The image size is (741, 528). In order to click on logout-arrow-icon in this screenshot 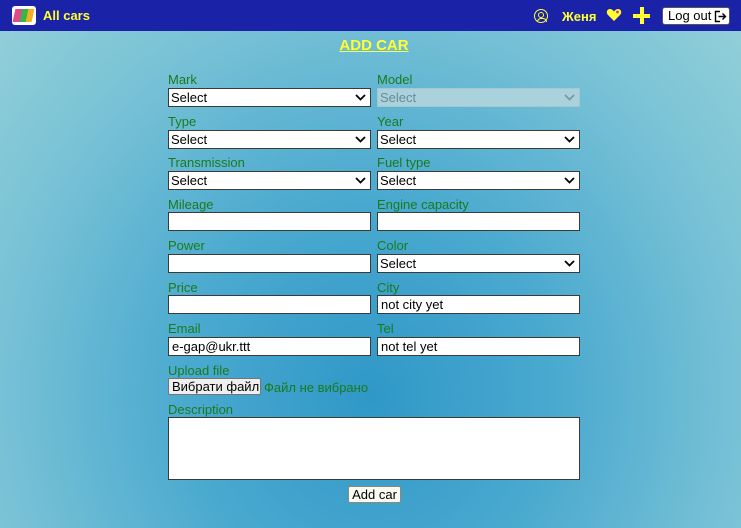, I will do `click(720, 16)`.